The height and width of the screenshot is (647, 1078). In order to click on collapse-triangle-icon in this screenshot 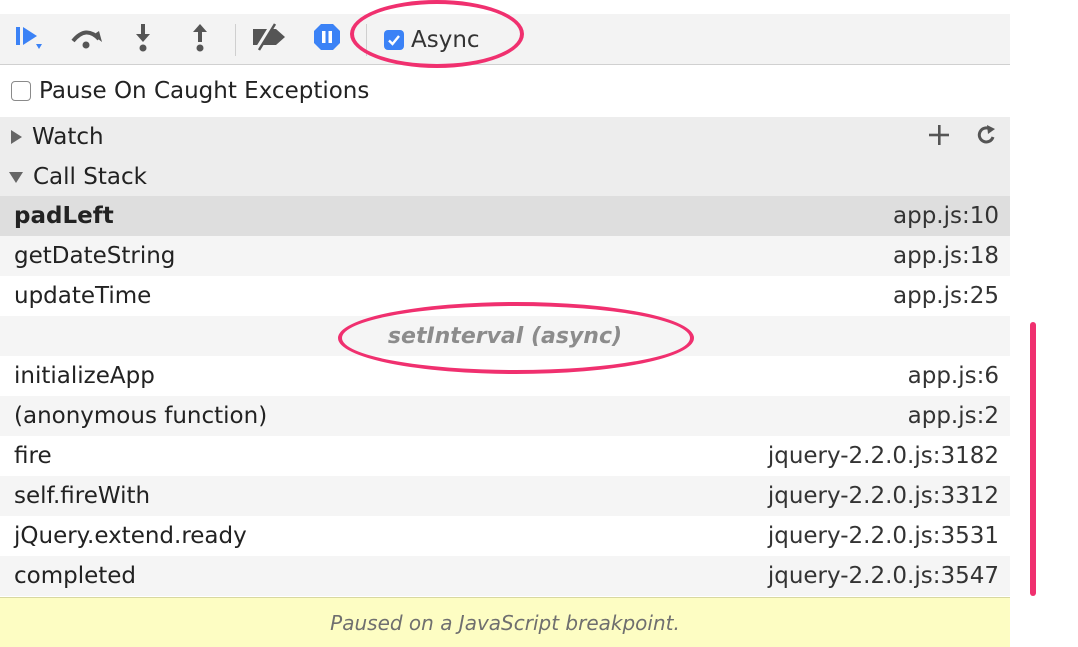, I will do `click(16, 177)`.